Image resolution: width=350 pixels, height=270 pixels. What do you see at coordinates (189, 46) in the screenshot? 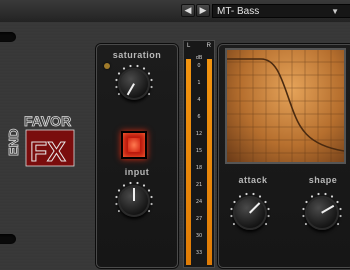
I see `meter-left-label: L` at bounding box center [189, 46].